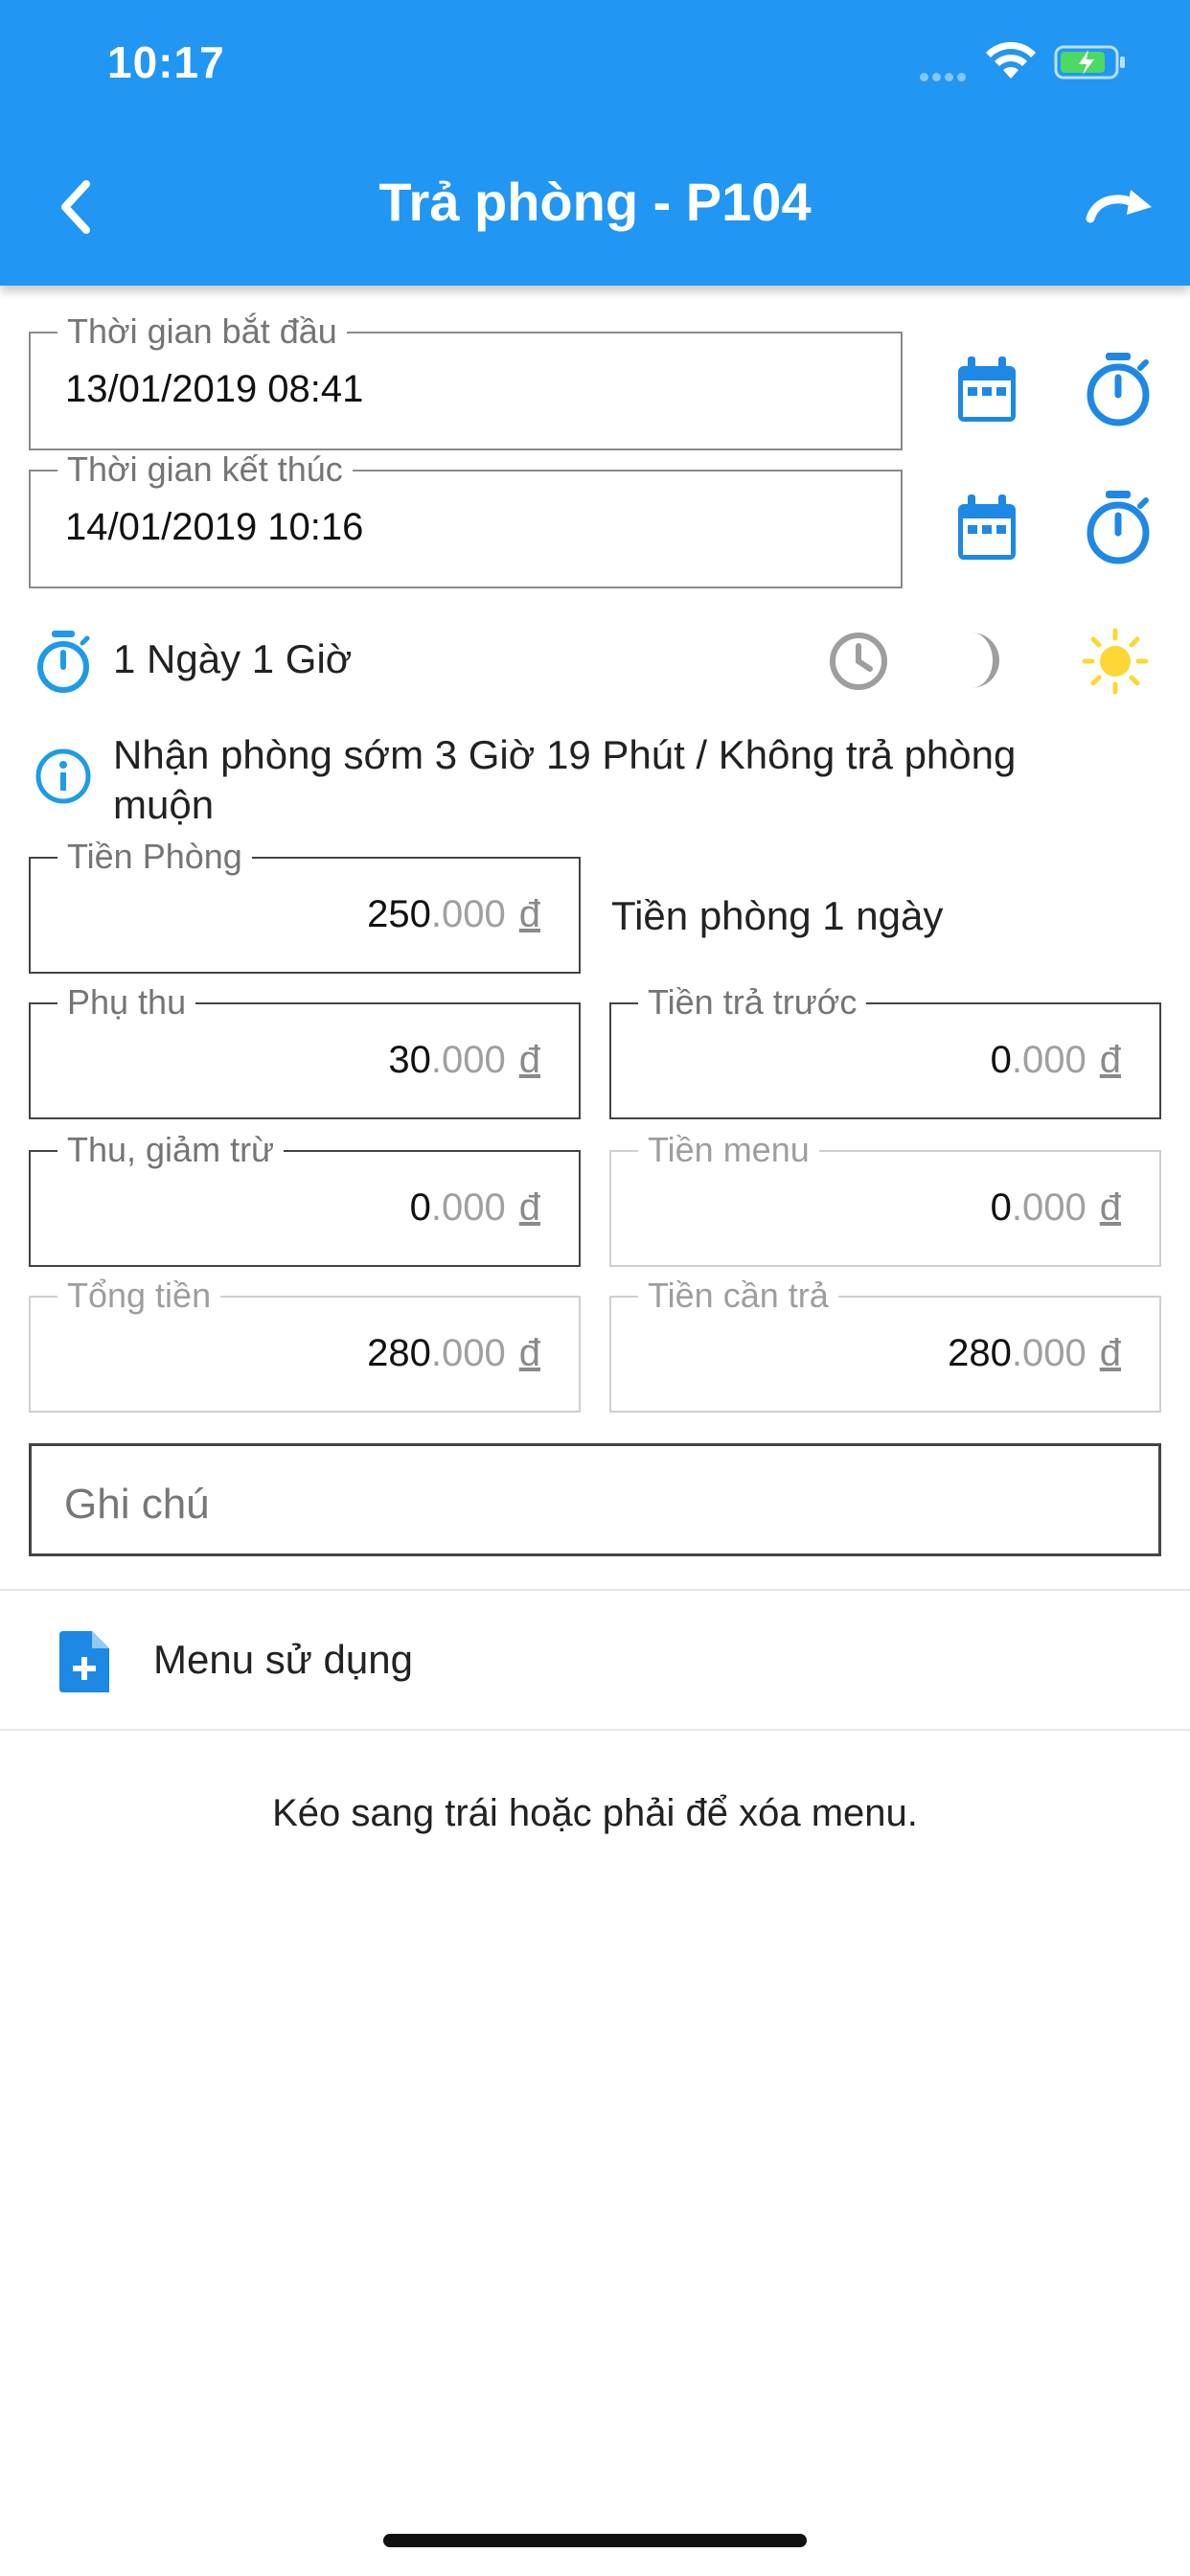  I want to click on surcharge-amount: 30.000 đ, so click(464, 1060).